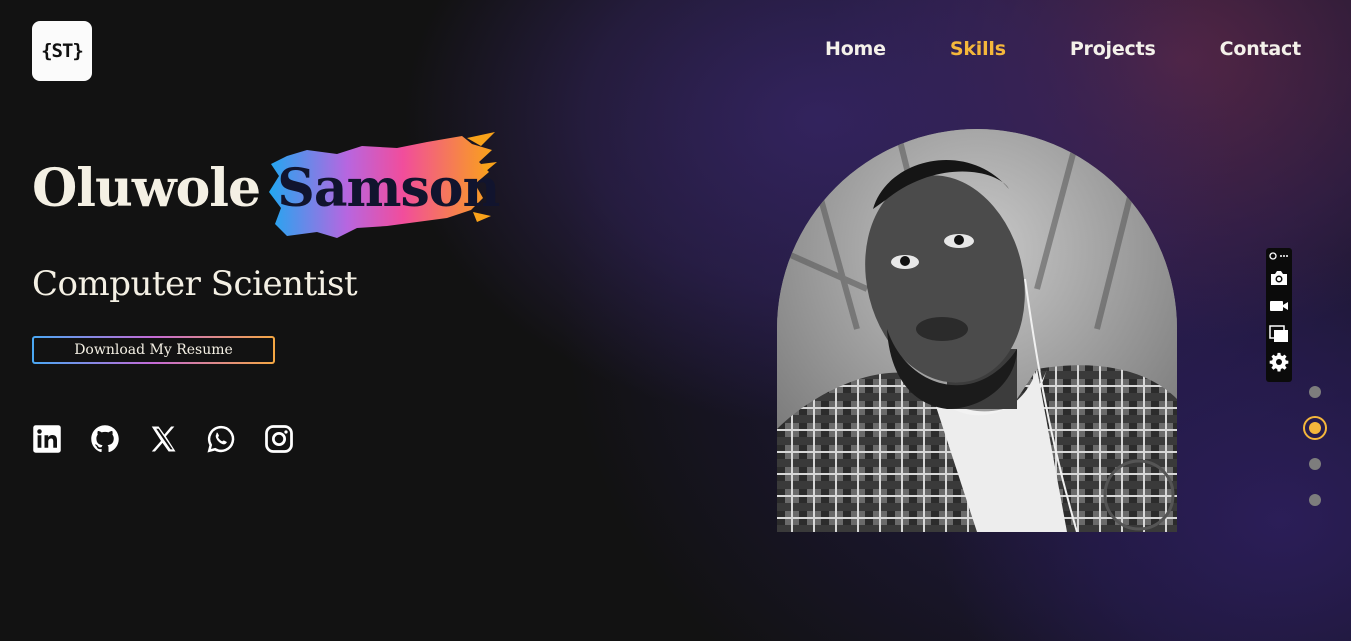 Image resolution: width=1351 pixels, height=641 pixels. Describe the element at coordinates (105, 439) in the screenshot. I see `github-icon` at that location.